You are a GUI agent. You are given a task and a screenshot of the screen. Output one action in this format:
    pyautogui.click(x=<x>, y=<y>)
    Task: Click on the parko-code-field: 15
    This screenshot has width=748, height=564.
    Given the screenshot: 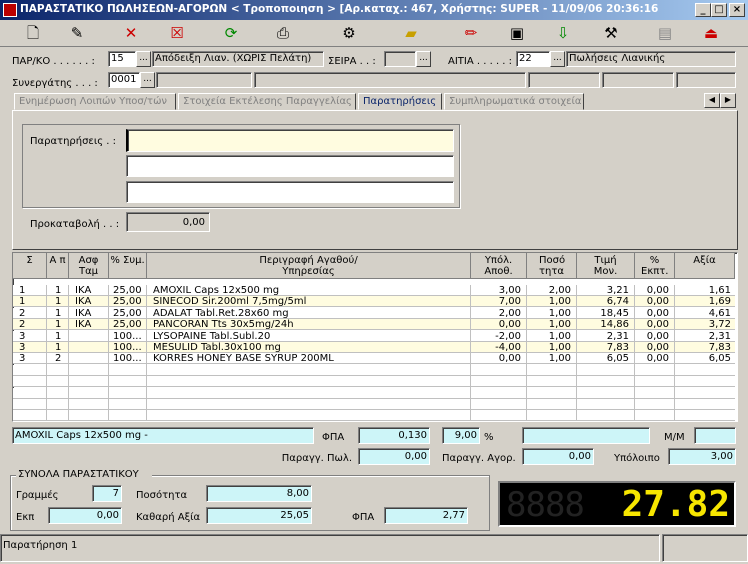 What is the action you would take?
    pyautogui.click(x=122, y=59)
    